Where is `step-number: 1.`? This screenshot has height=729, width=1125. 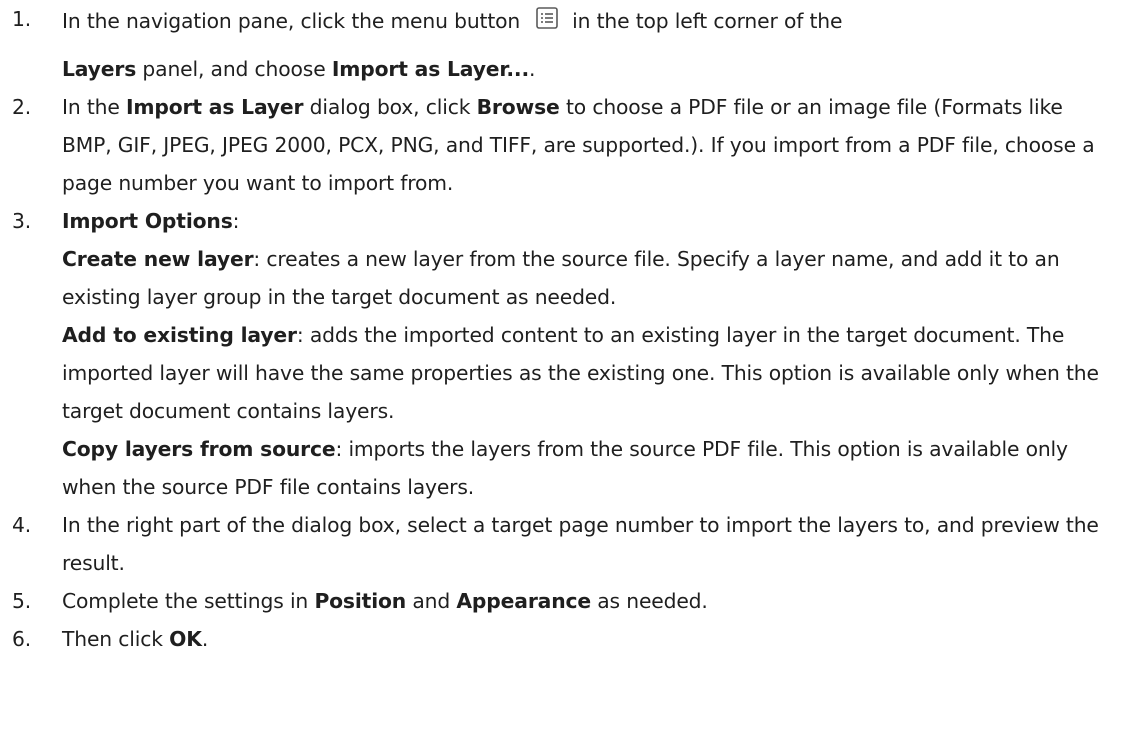 step-number: 1. is located at coordinates (22, 19).